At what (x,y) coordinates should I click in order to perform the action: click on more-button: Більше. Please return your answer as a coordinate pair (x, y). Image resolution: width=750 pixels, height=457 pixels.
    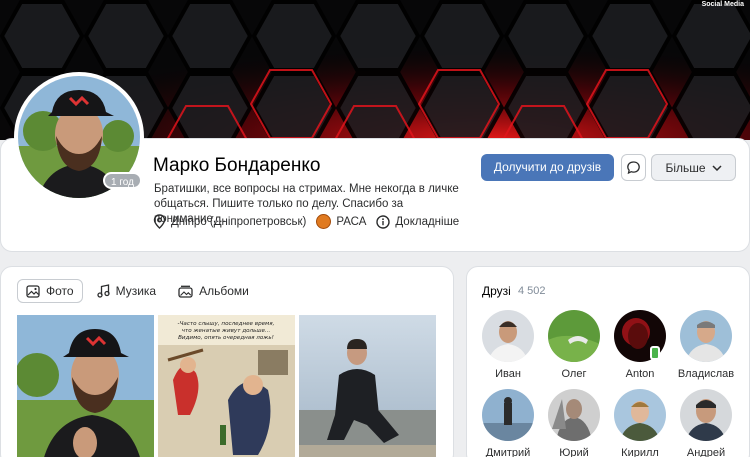
    Looking at the image, I should click on (693, 167).